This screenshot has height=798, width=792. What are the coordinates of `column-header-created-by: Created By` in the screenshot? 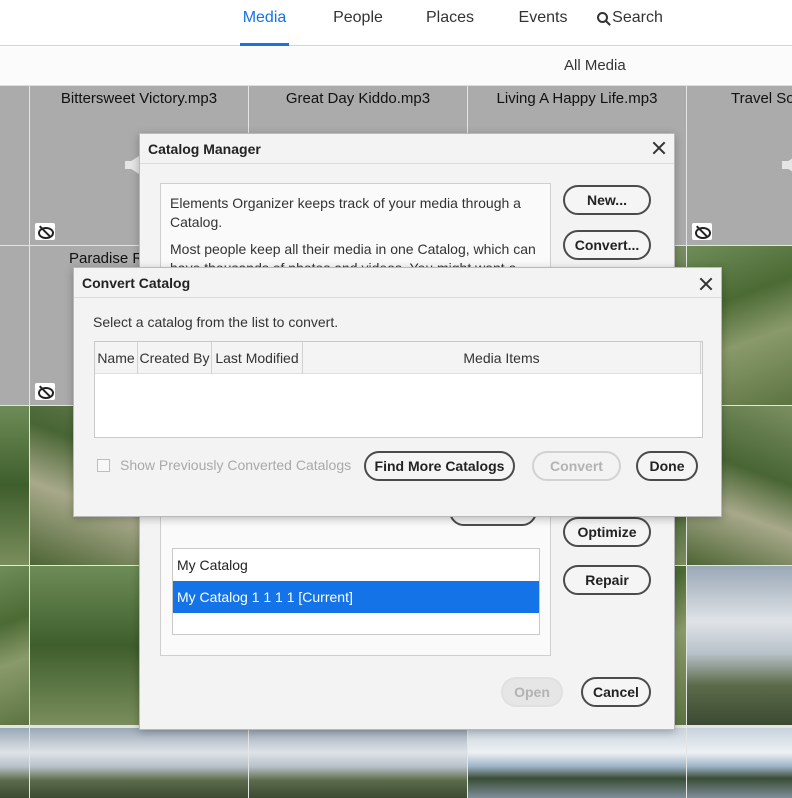 It's located at (175, 358).